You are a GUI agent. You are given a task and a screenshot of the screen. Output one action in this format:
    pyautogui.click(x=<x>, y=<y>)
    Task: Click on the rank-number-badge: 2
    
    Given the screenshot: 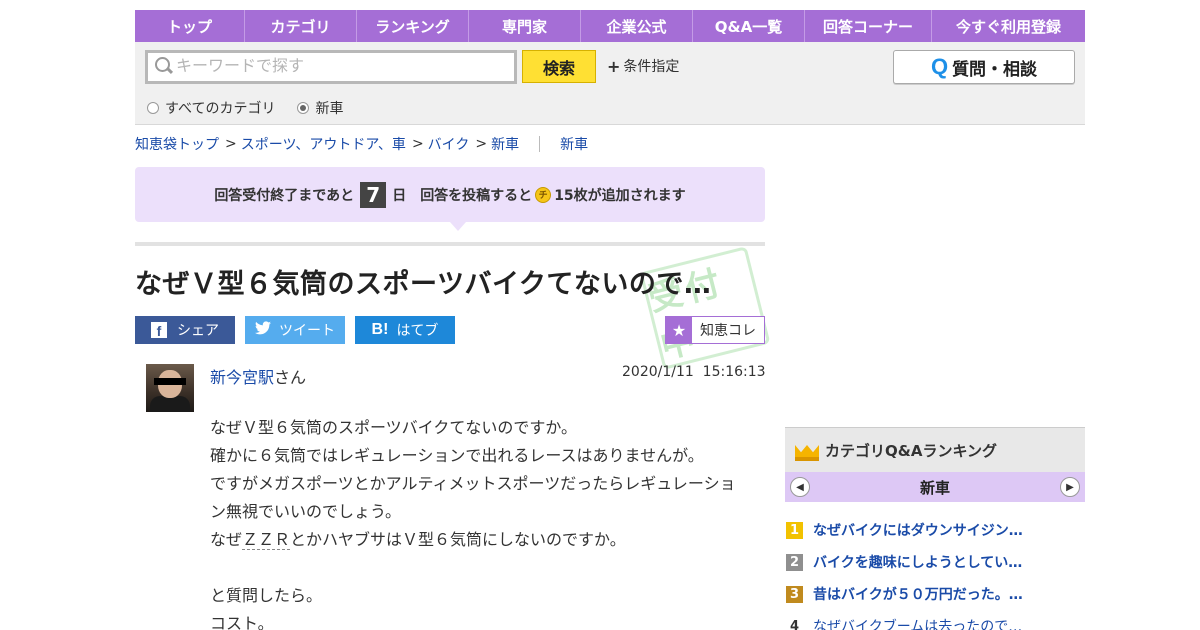 What is the action you would take?
    pyautogui.click(x=794, y=562)
    